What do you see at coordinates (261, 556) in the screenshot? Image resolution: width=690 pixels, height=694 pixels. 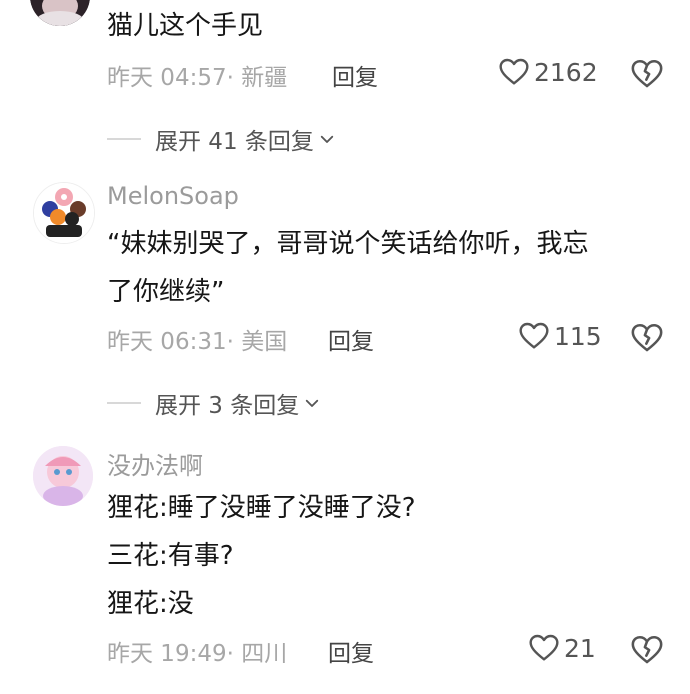 I see `comment-text: 狸花:睡了没睡了没睡了没? 三花:有事? 狸花:没` at bounding box center [261, 556].